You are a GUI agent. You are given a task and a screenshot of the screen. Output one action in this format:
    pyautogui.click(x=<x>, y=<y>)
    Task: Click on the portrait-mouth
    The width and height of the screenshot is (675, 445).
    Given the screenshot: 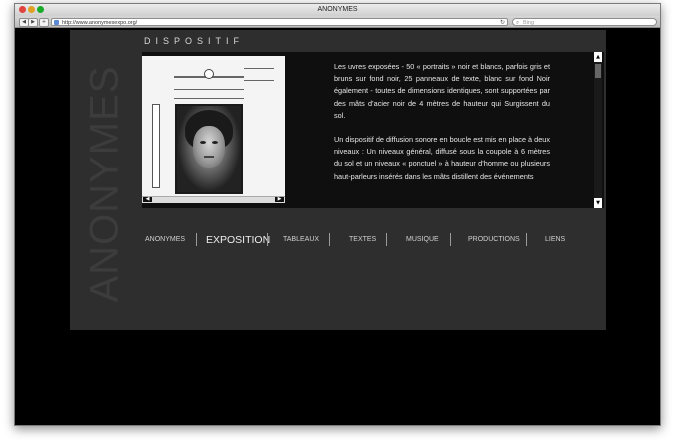 What is the action you would take?
    pyautogui.click(x=209, y=157)
    